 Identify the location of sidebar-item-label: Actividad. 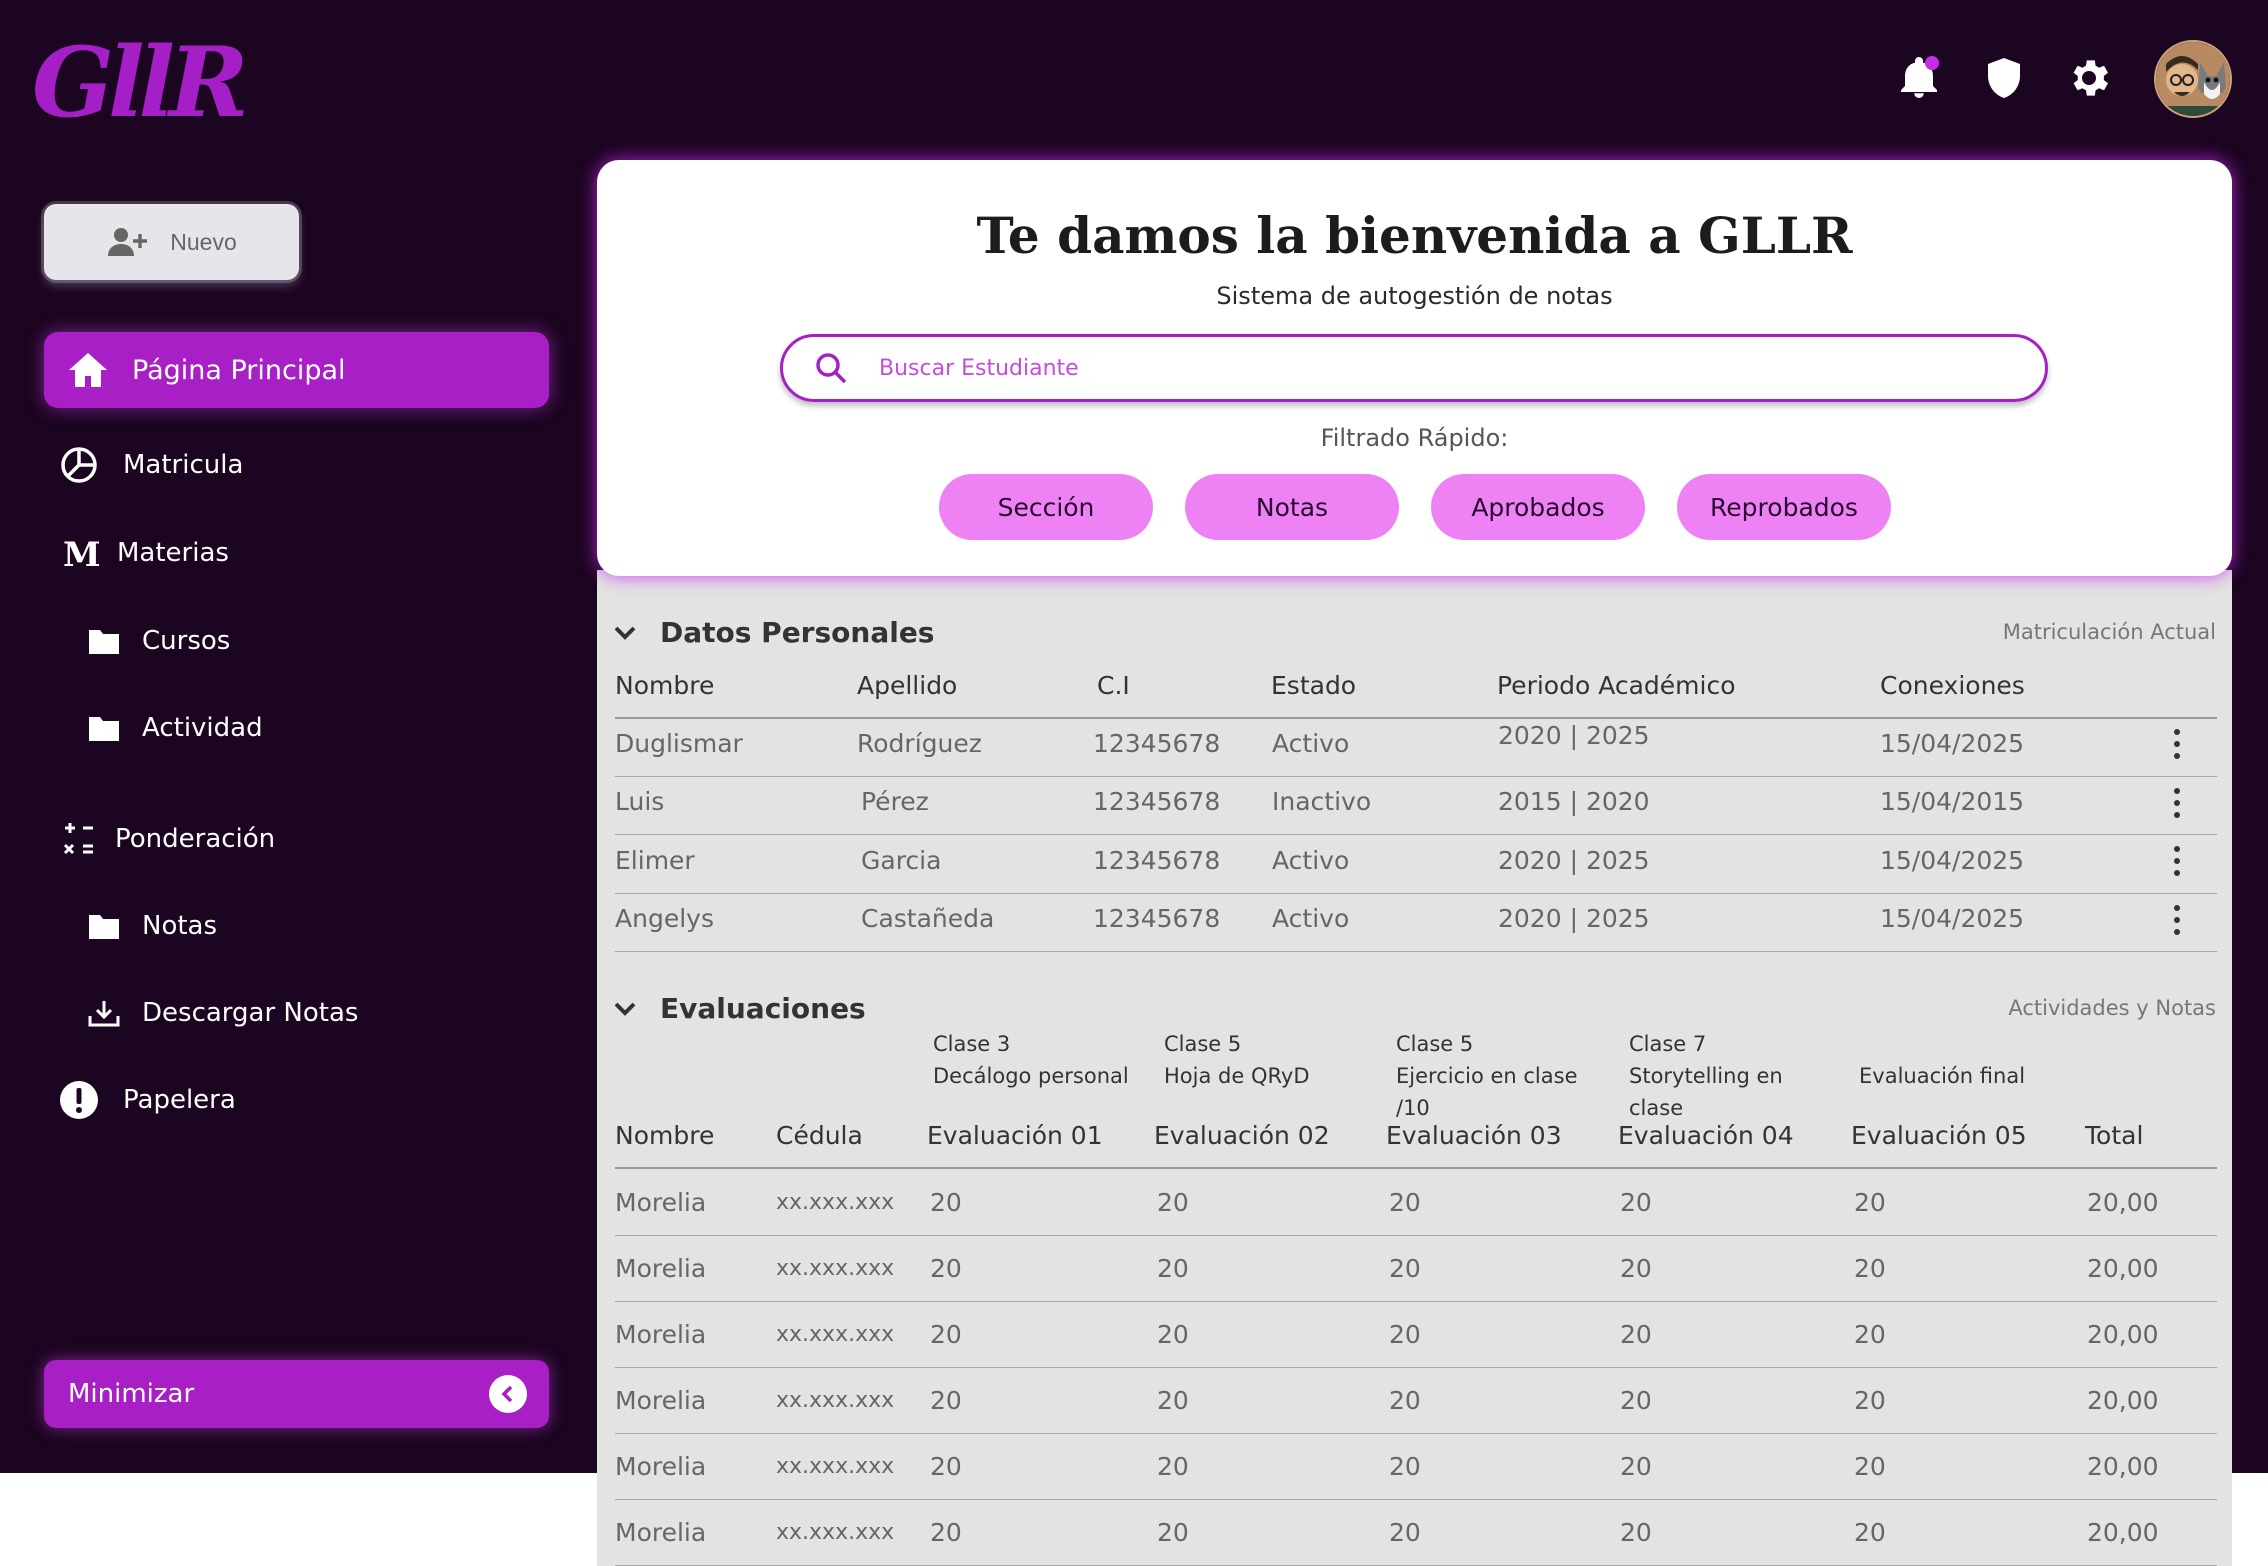
(202, 728).